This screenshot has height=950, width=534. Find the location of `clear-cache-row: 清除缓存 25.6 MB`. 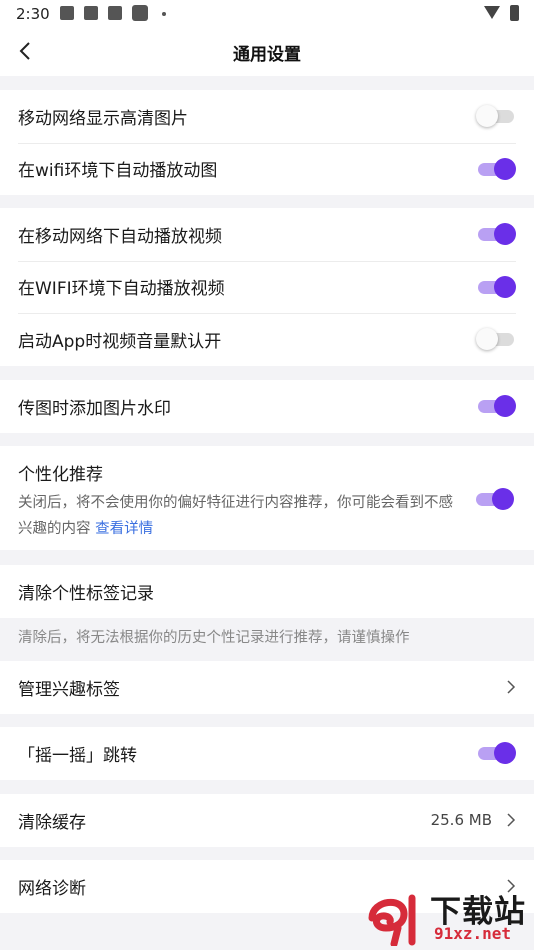

clear-cache-row: 清除缓存 25.6 MB is located at coordinates (267, 820).